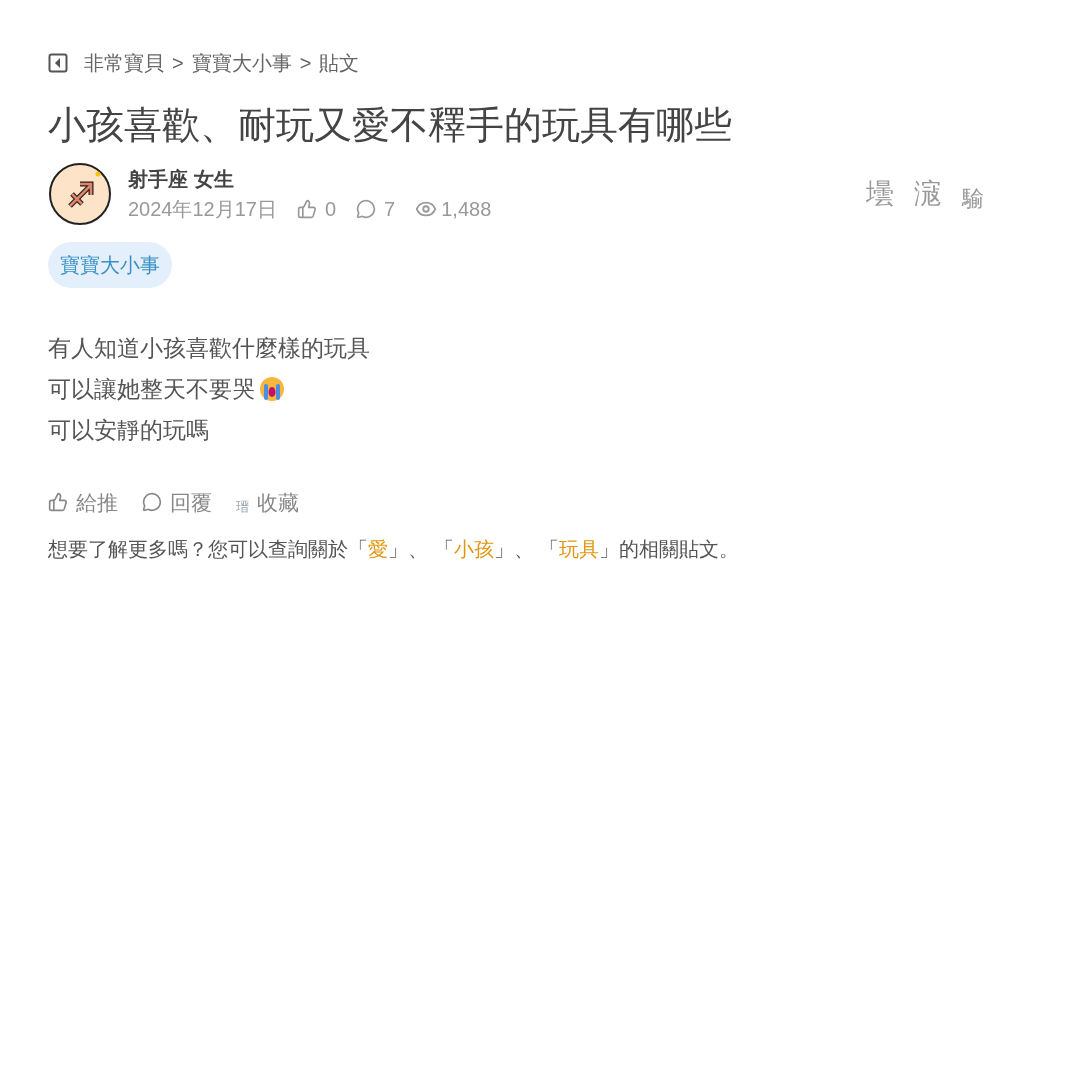 This screenshot has height=1080, width=1080. What do you see at coordinates (339, 63) in the screenshot?
I see `breadcrumb-link: 貼文` at bounding box center [339, 63].